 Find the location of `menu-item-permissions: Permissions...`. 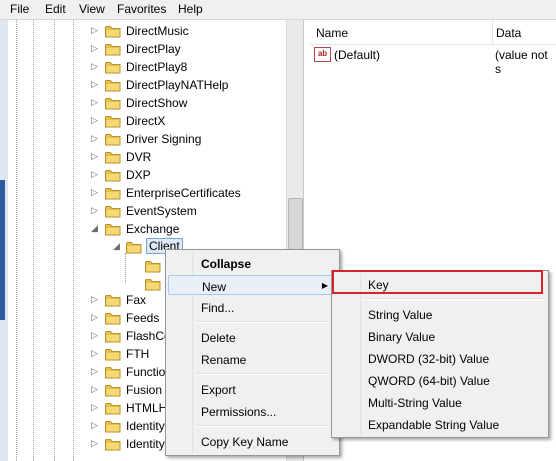

menu-item-permissions: Permissions... is located at coordinates (252, 411).